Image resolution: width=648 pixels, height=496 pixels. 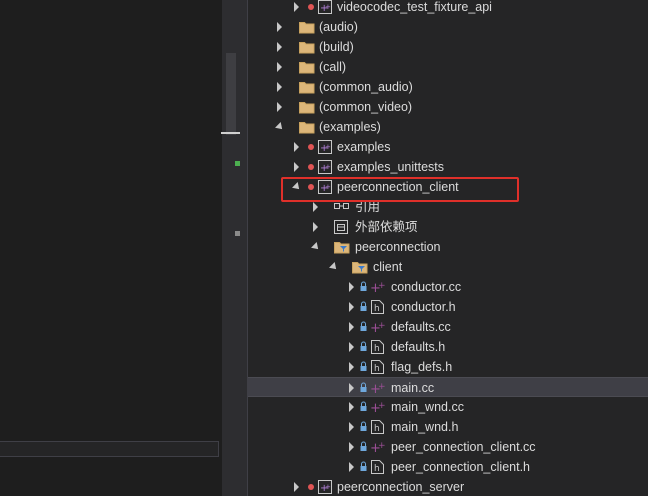 I want to click on tree-item-label: client, so click(x=388, y=267).